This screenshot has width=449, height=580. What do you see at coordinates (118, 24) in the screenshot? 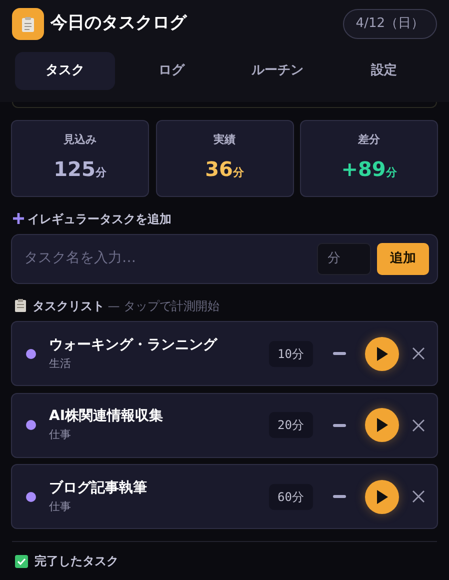
I see `app-title: 今日のタスクログ` at bounding box center [118, 24].